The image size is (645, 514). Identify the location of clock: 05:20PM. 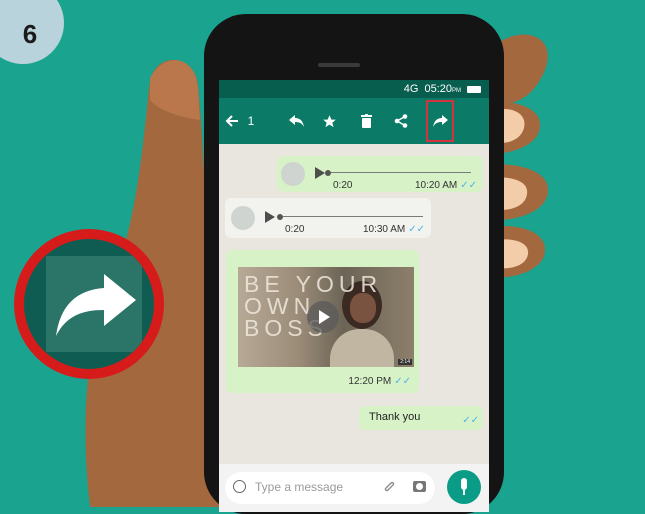
(442, 89).